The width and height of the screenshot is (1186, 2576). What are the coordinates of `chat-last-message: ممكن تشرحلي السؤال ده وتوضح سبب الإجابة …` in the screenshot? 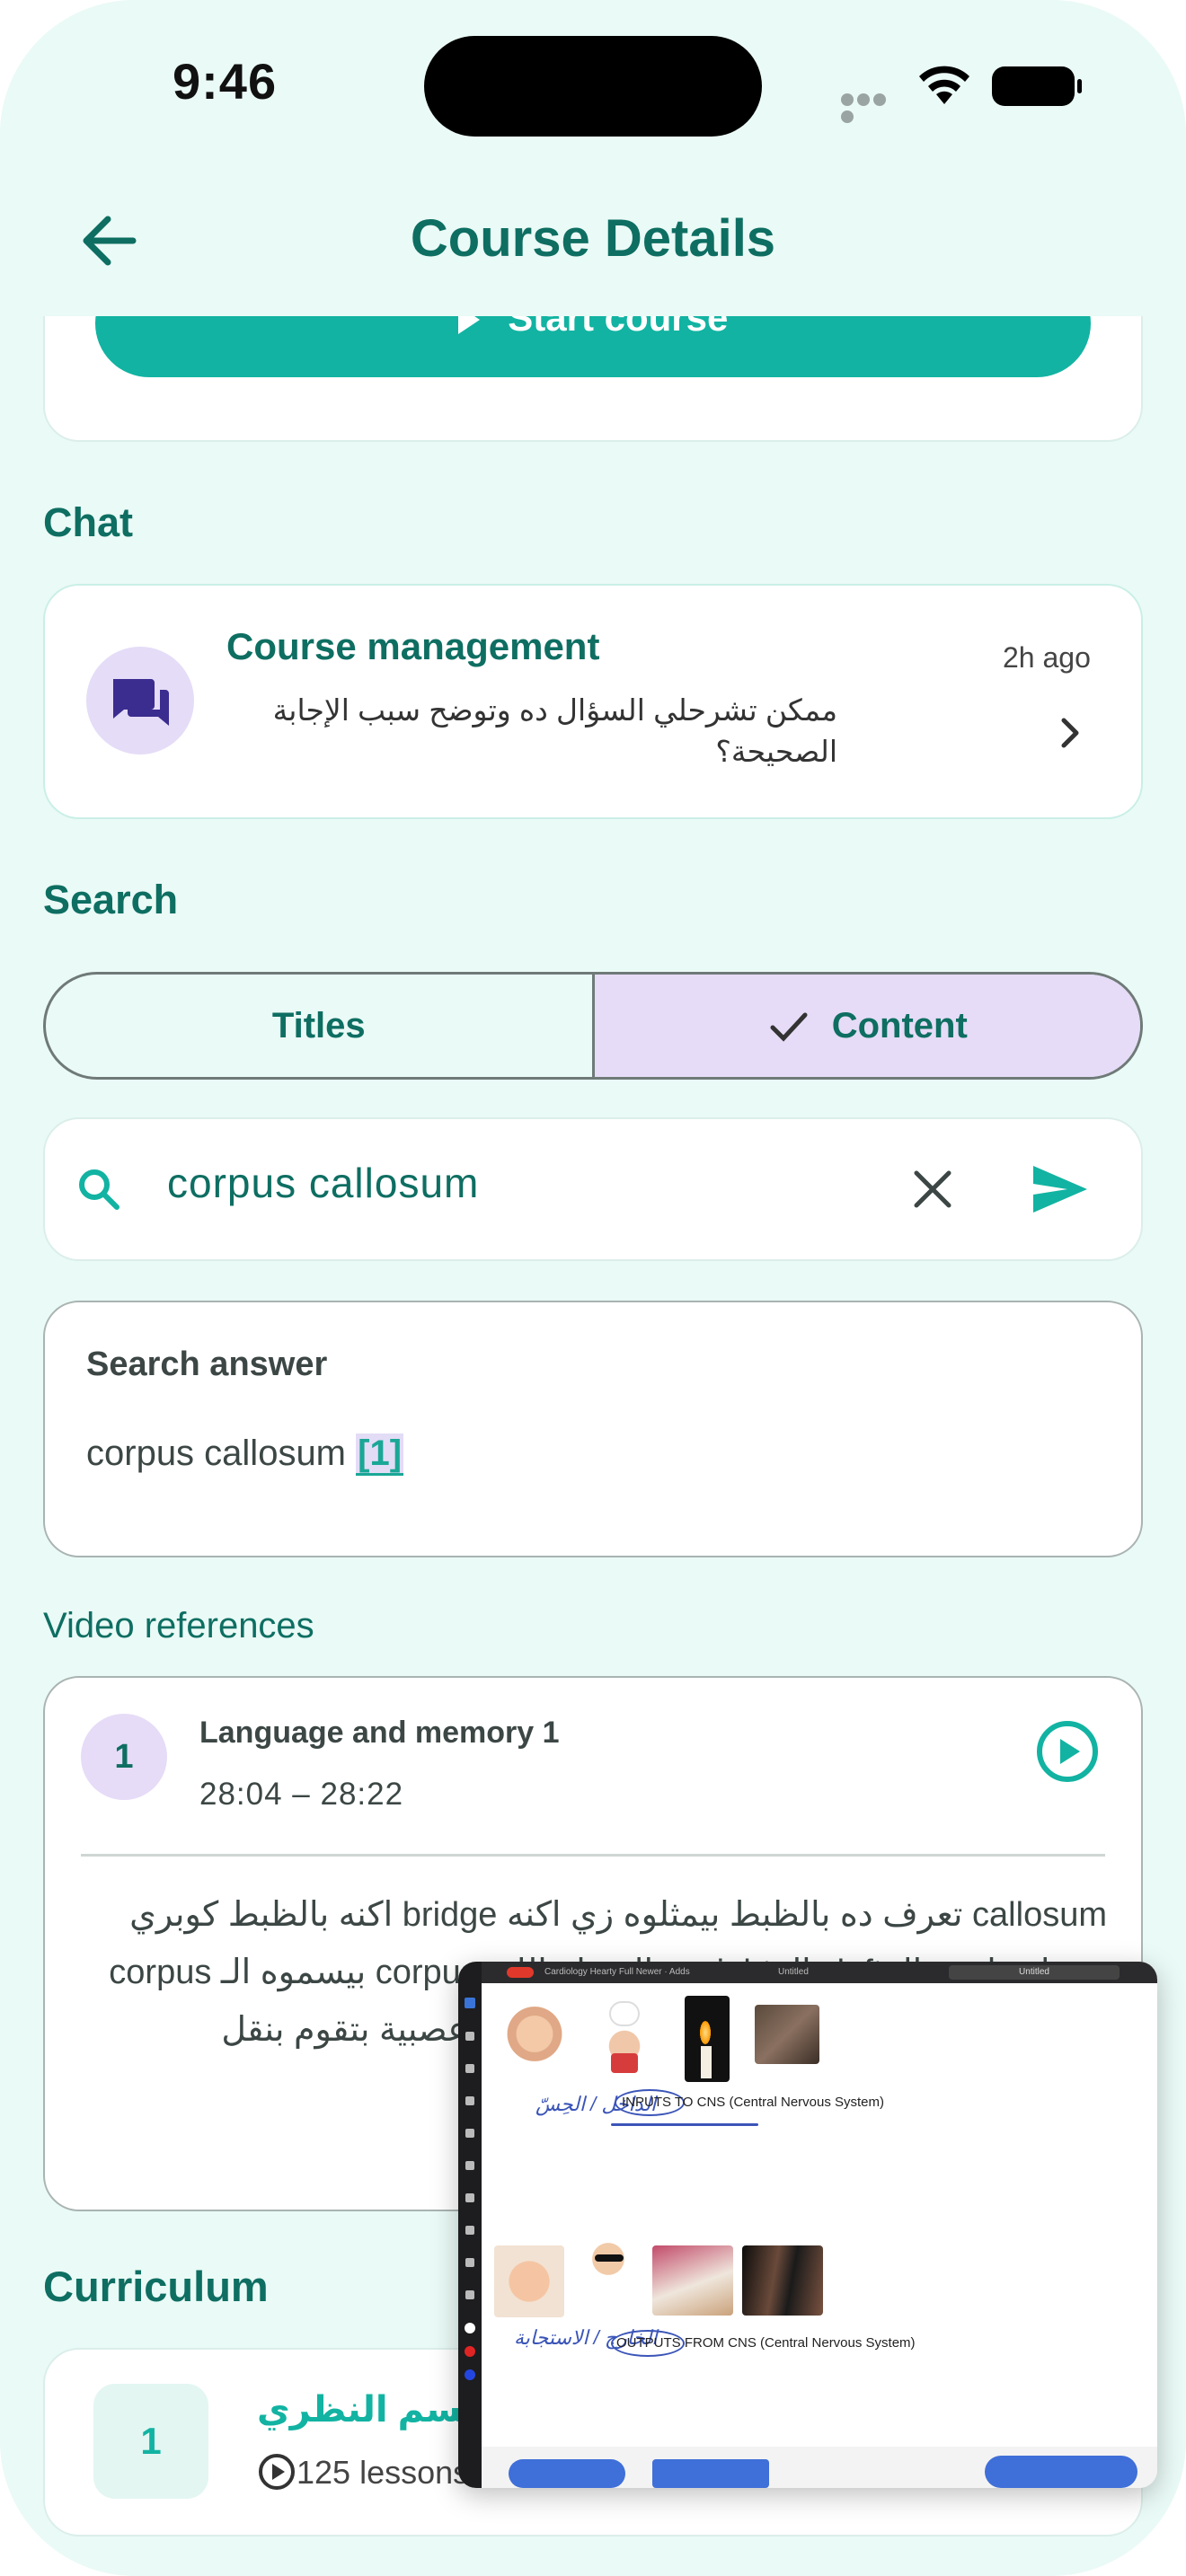 It's located at (554, 730).